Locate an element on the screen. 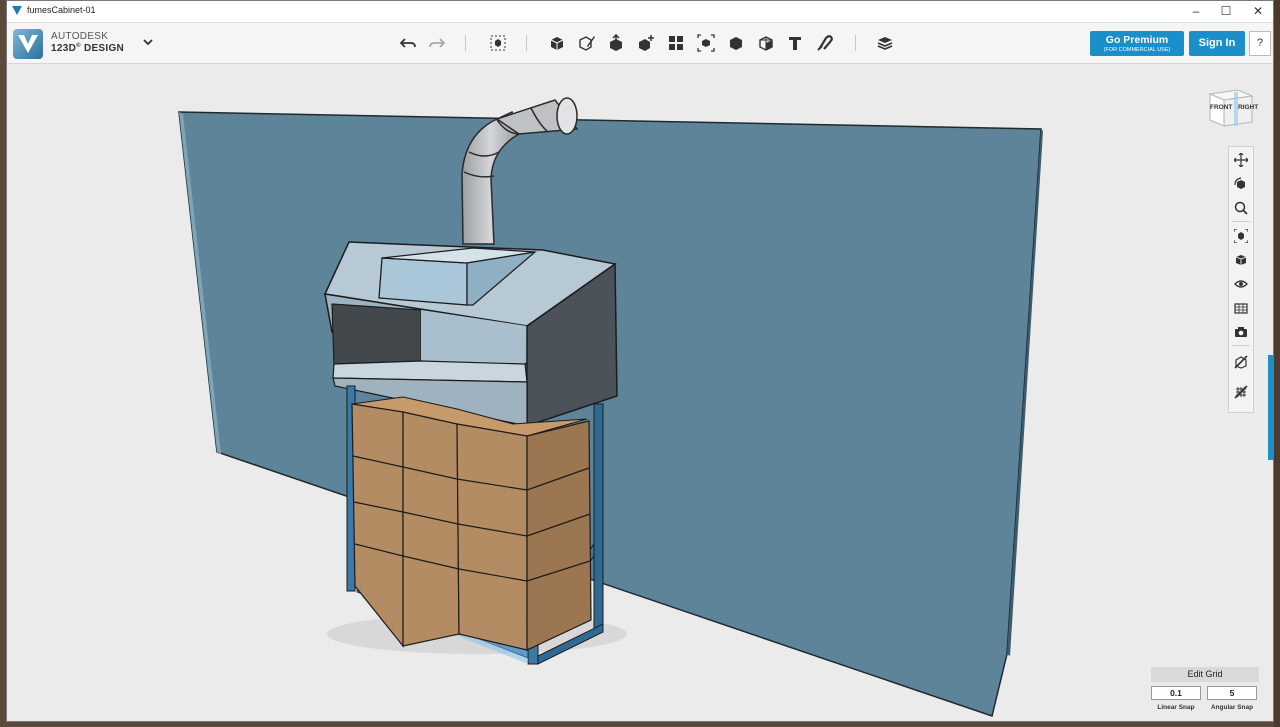 Image resolution: width=1280 pixels, height=727 pixels. pattern-icon is located at coordinates (676, 43).